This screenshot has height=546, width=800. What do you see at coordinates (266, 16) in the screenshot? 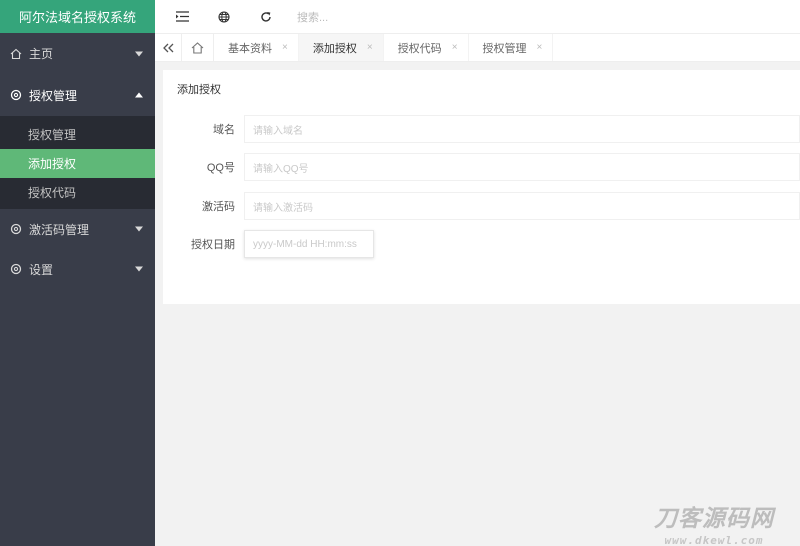
I see `refresh-icon` at bounding box center [266, 16].